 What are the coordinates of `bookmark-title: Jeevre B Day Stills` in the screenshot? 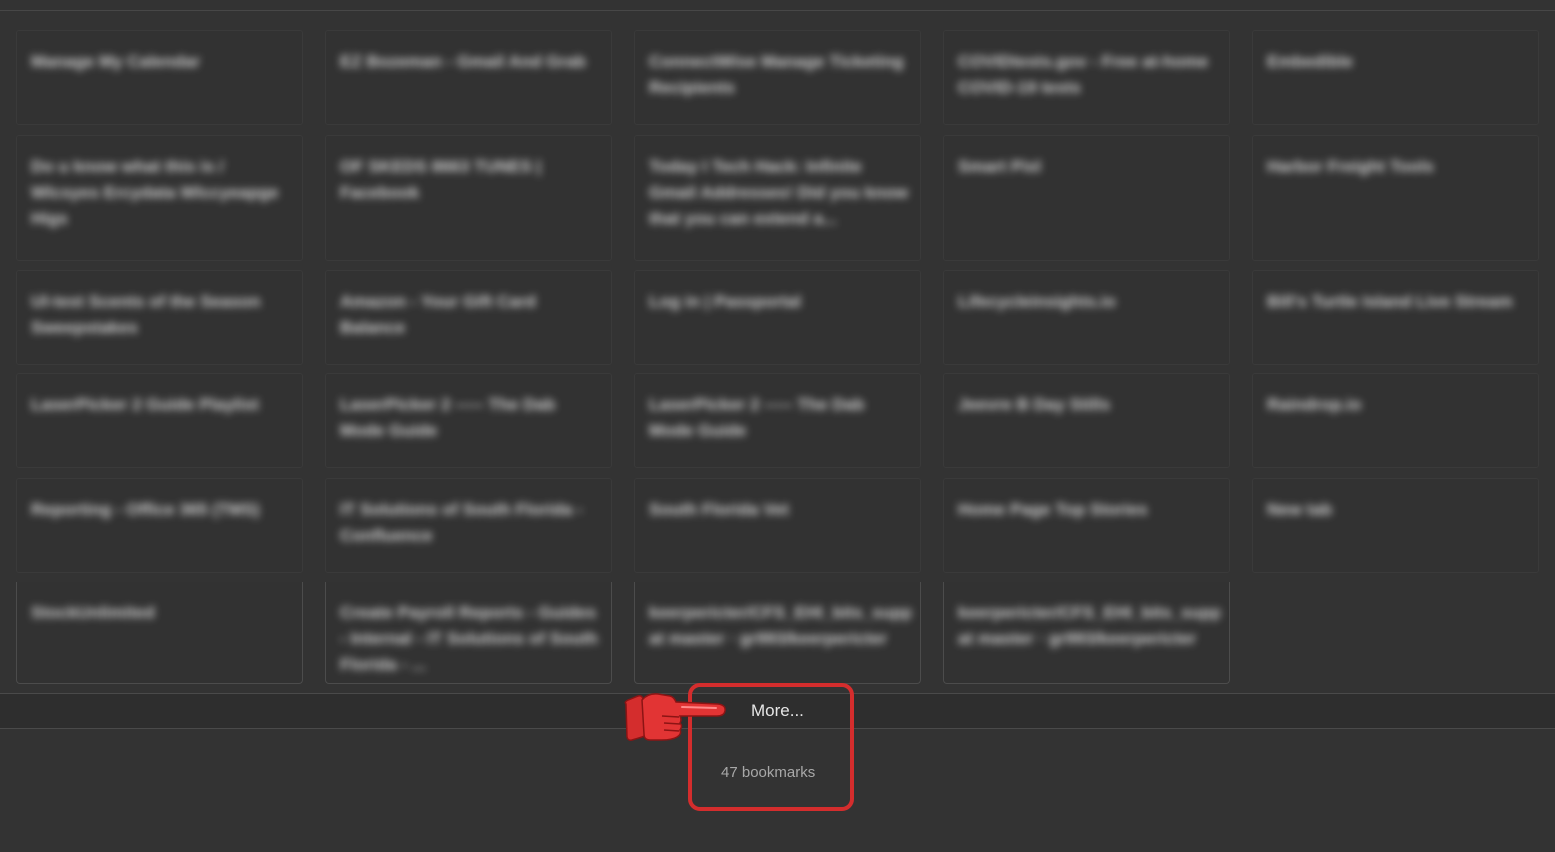 It's located at (1034, 404).